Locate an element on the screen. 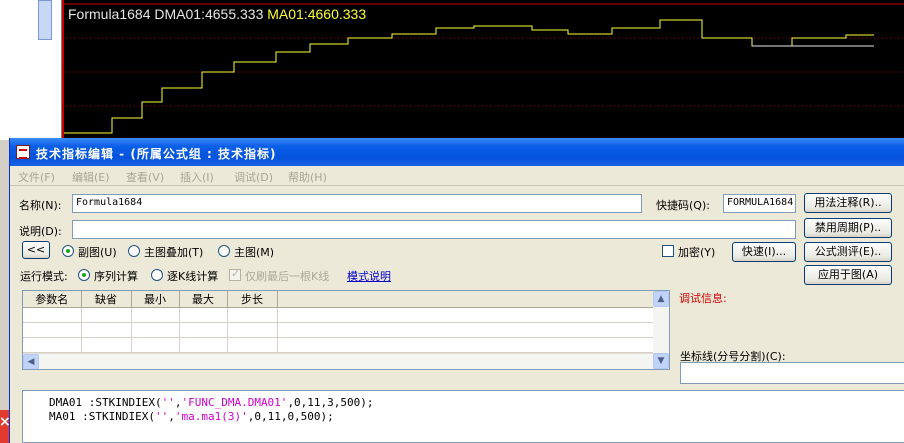 This screenshot has width=904, height=443. table-vertical-scrollbar: ▲ ▼ is located at coordinates (661, 330).